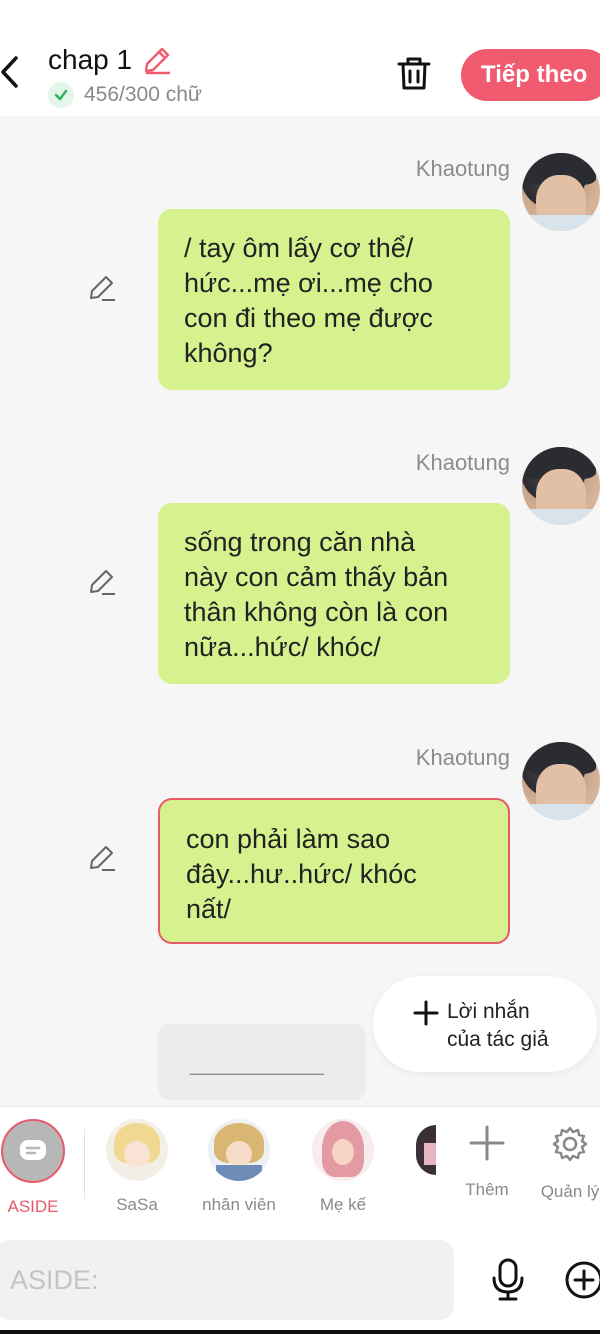  Describe the element at coordinates (228, 353) in the screenshot. I see `message-line: không?` at that location.